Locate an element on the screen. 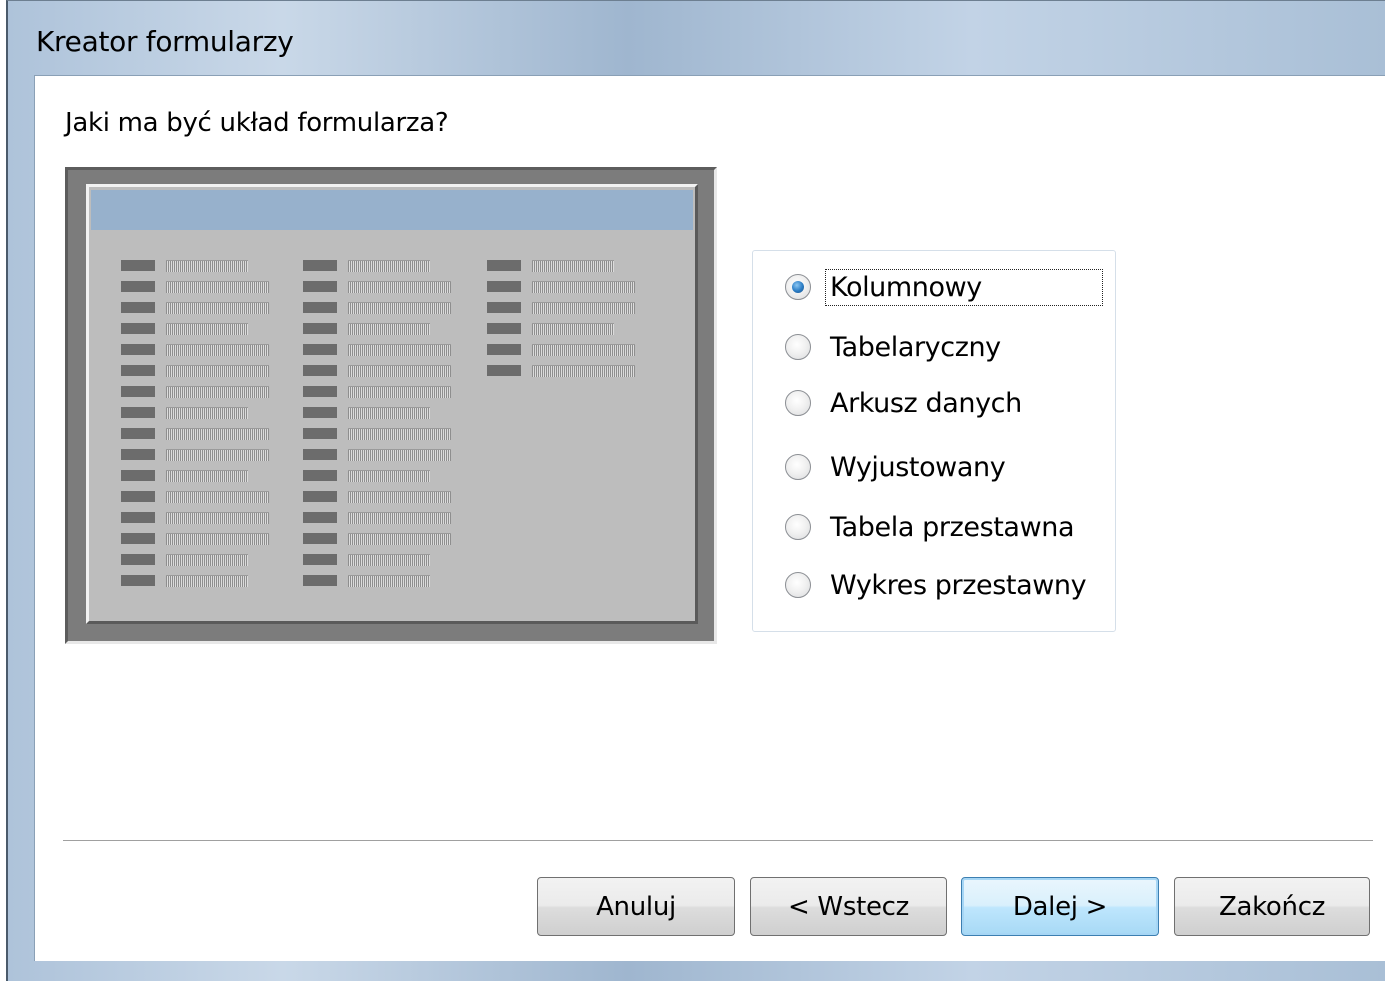  option-kolumnowy-label: Kolumnowy is located at coordinates (964, 287).